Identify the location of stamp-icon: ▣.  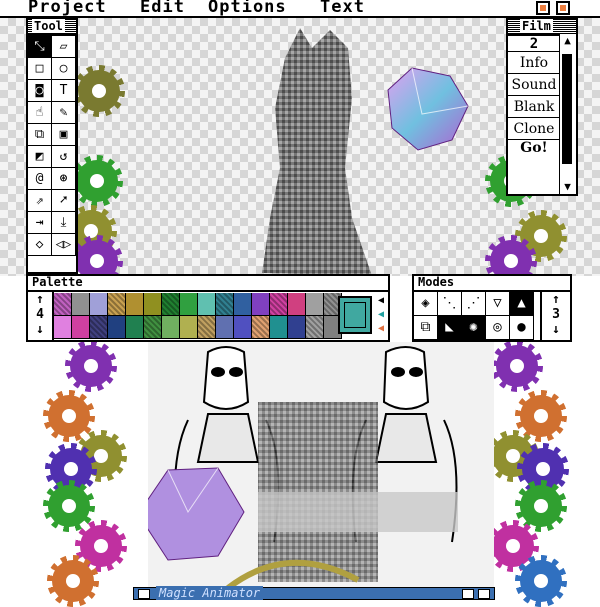
(64, 135).